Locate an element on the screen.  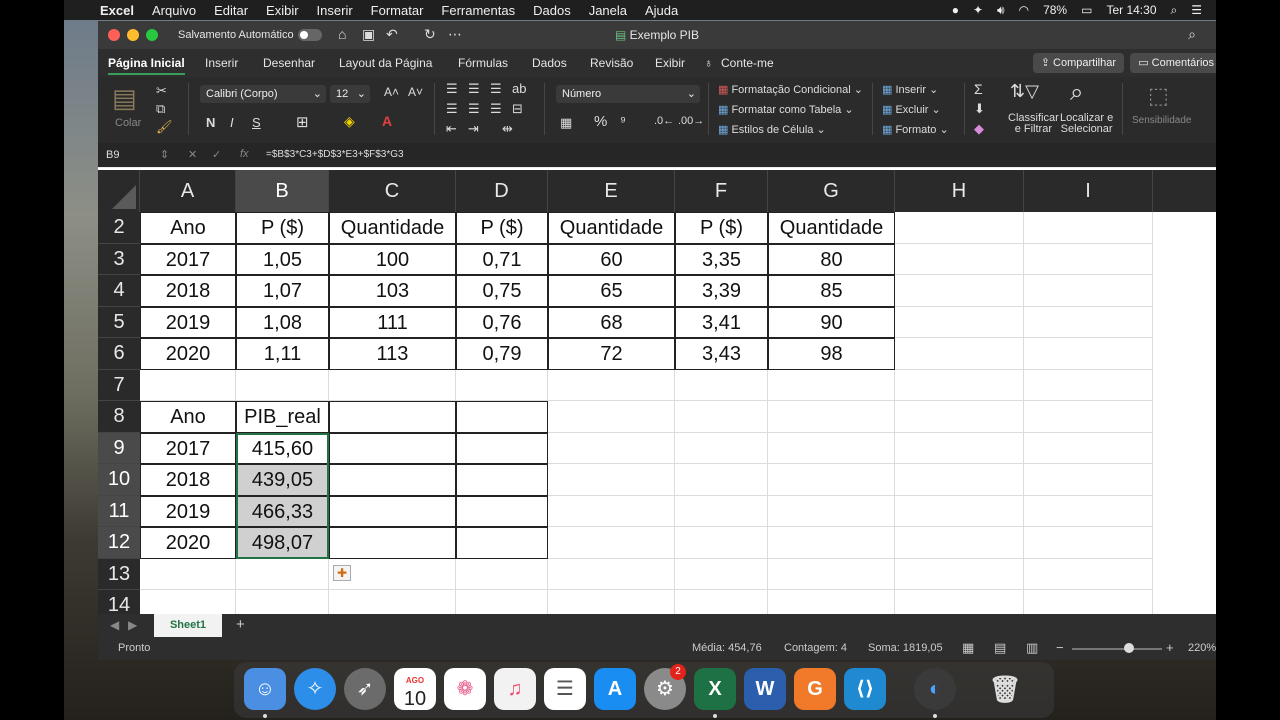
zoom-in-icon: + is located at coordinates (1170, 647).